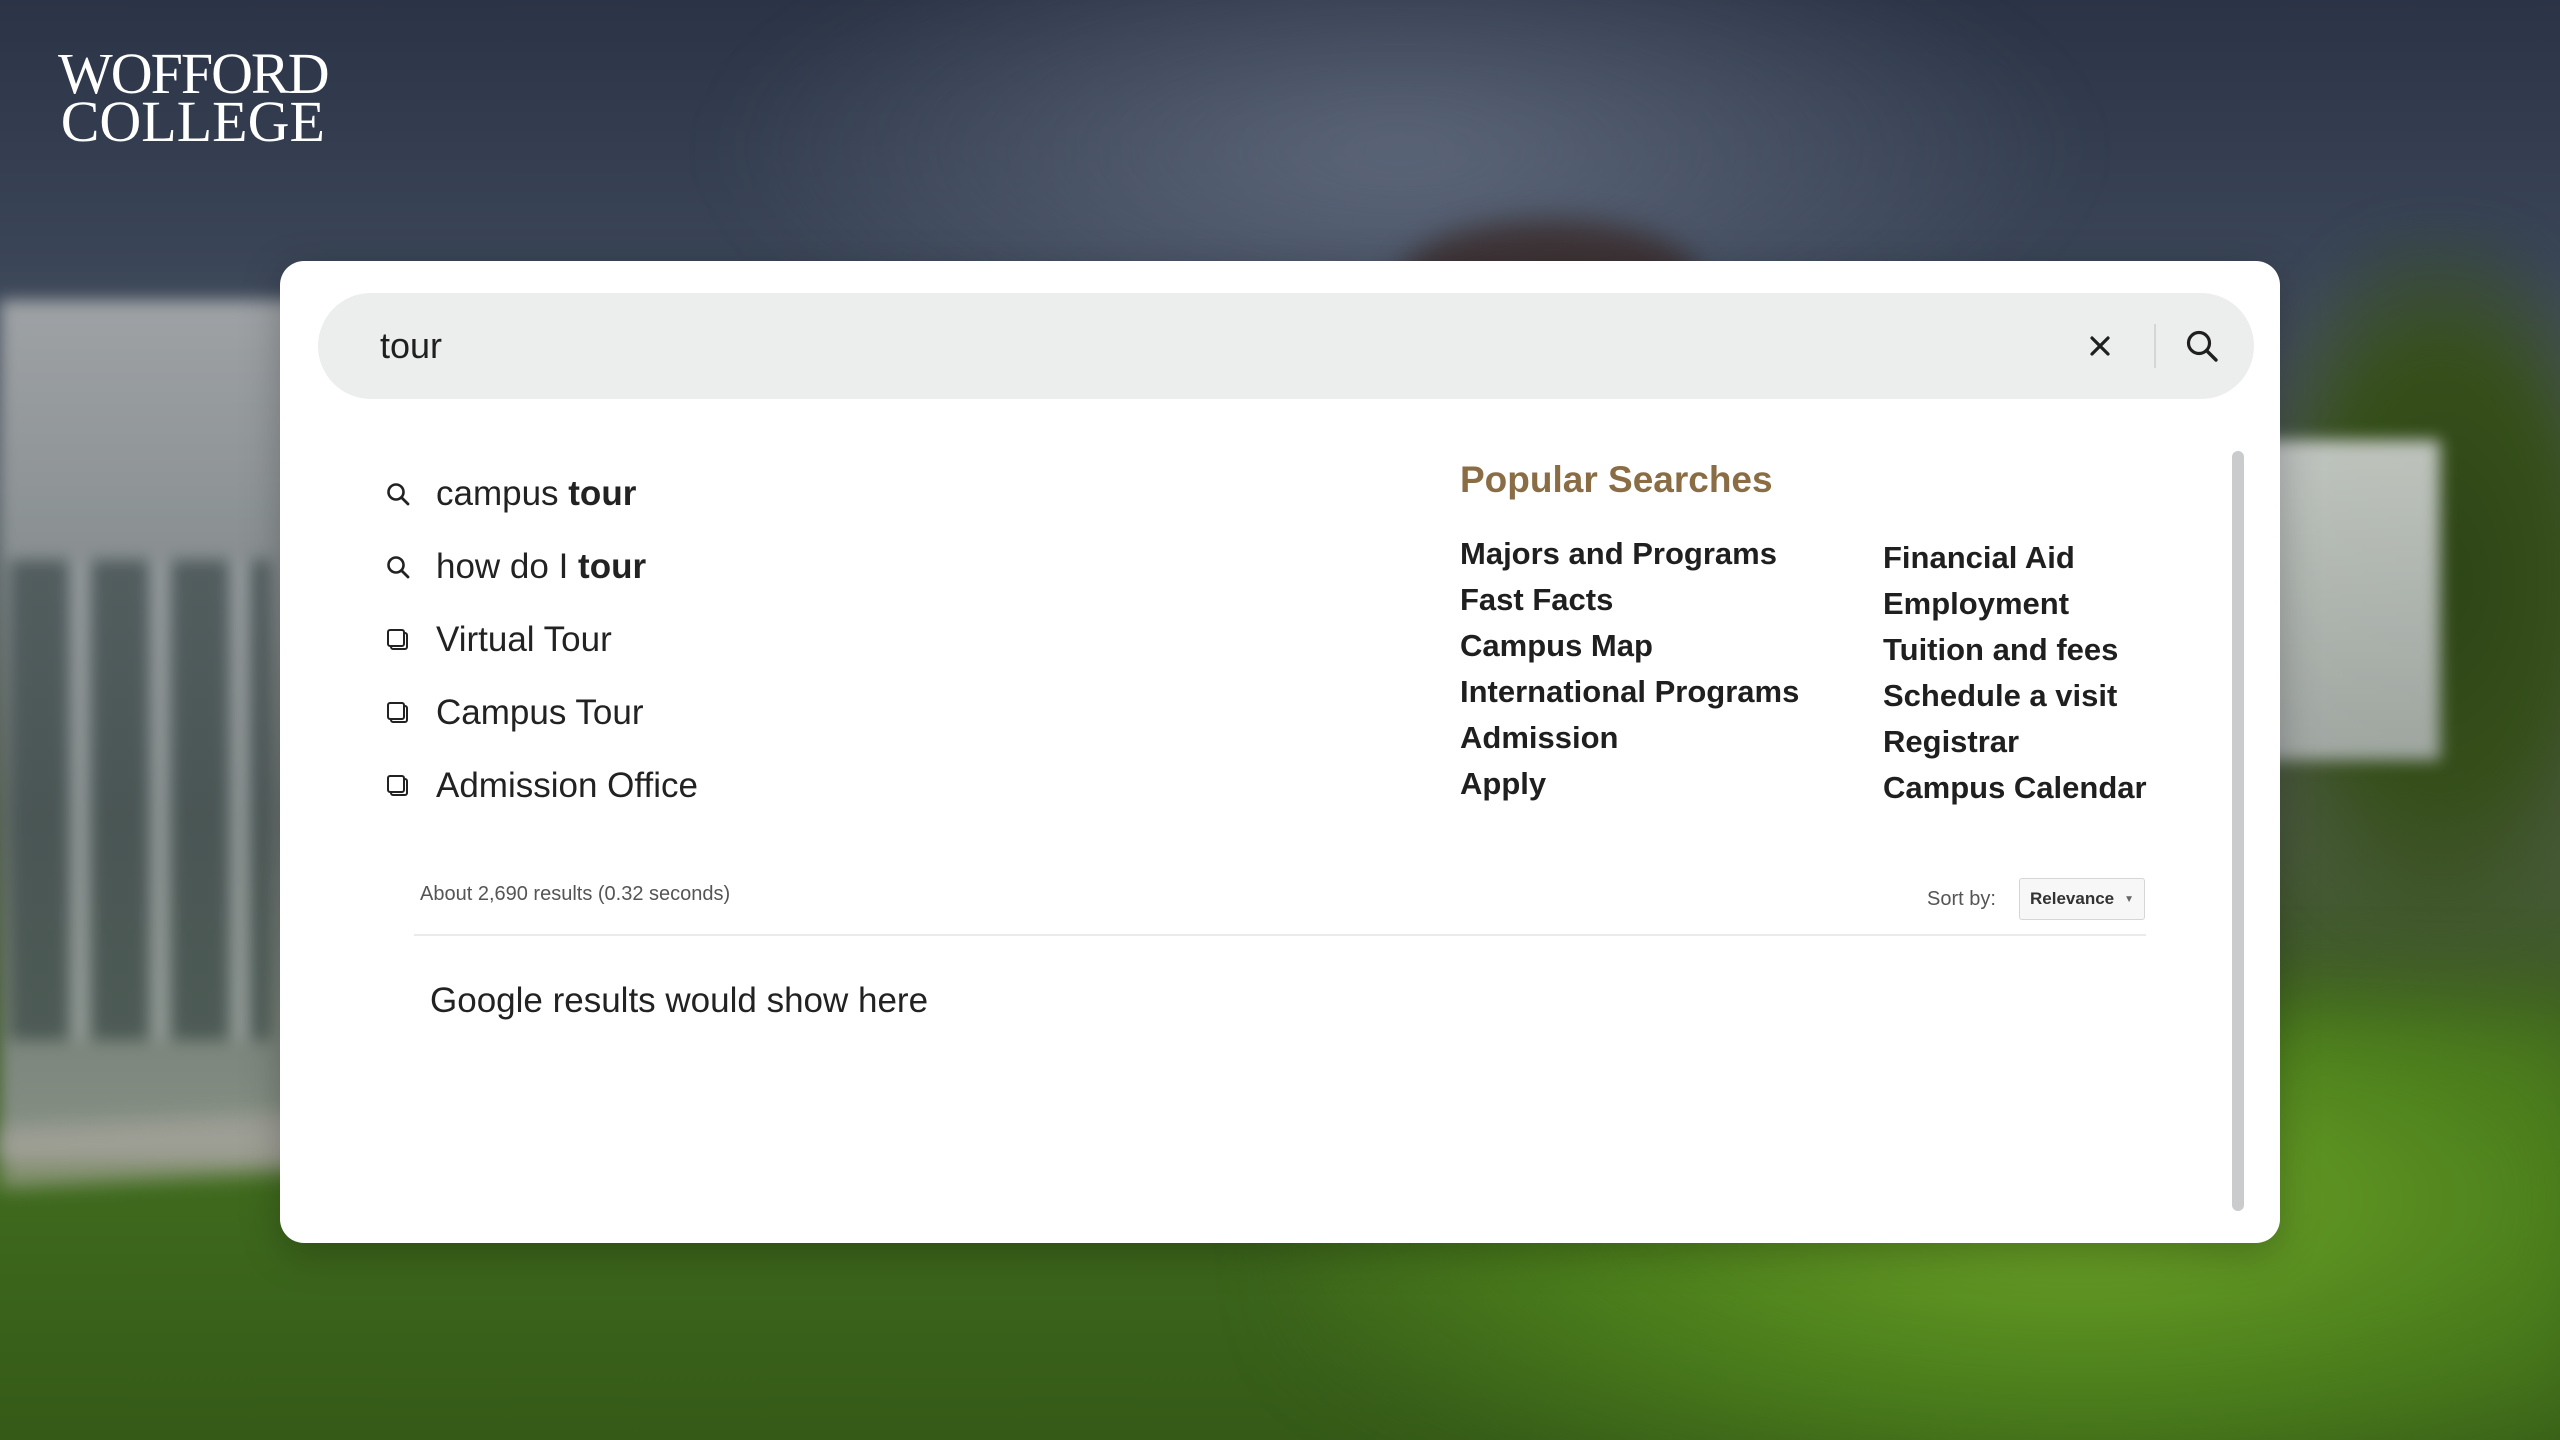 Image resolution: width=2560 pixels, height=1440 pixels. What do you see at coordinates (536, 493) in the screenshot?
I see `suggestion-text: campus tour` at bounding box center [536, 493].